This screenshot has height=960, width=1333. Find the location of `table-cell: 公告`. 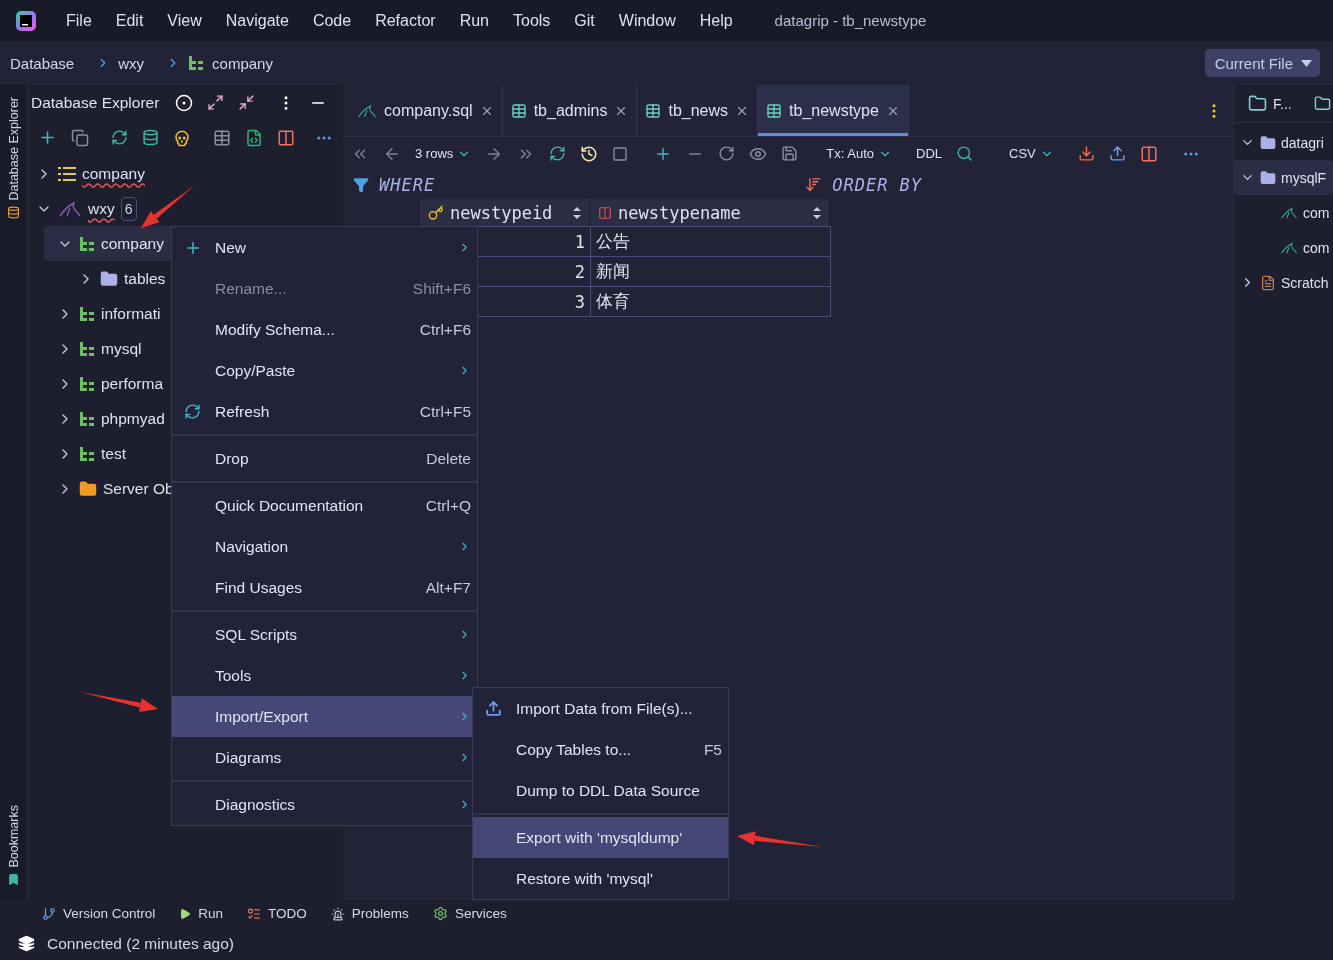

table-cell: 公告 is located at coordinates (710, 241).